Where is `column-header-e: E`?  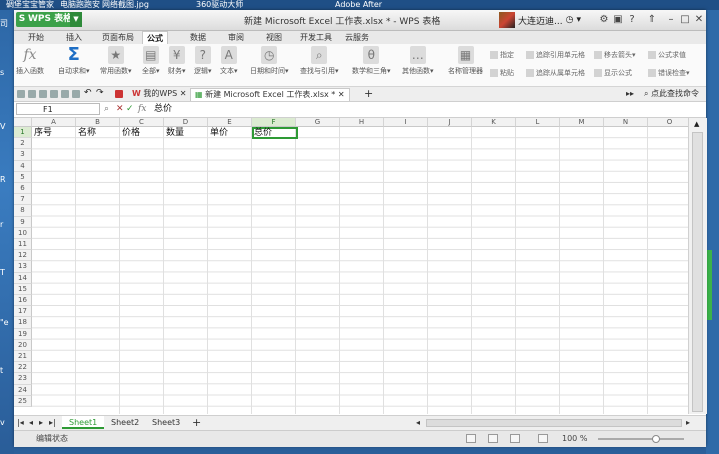 column-header-e: E is located at coordinates (230, 122).